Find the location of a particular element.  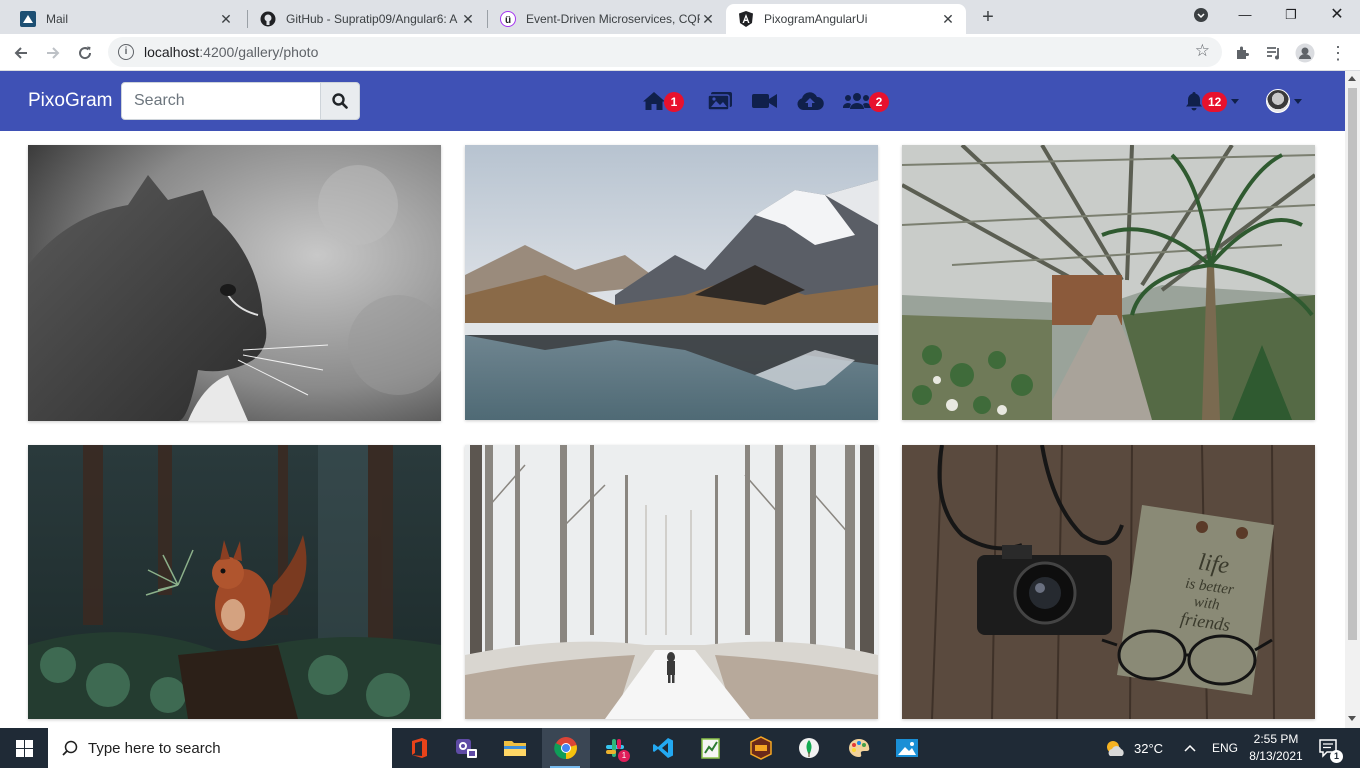

squirrel-photo-image is located at coordinates (234, 582).